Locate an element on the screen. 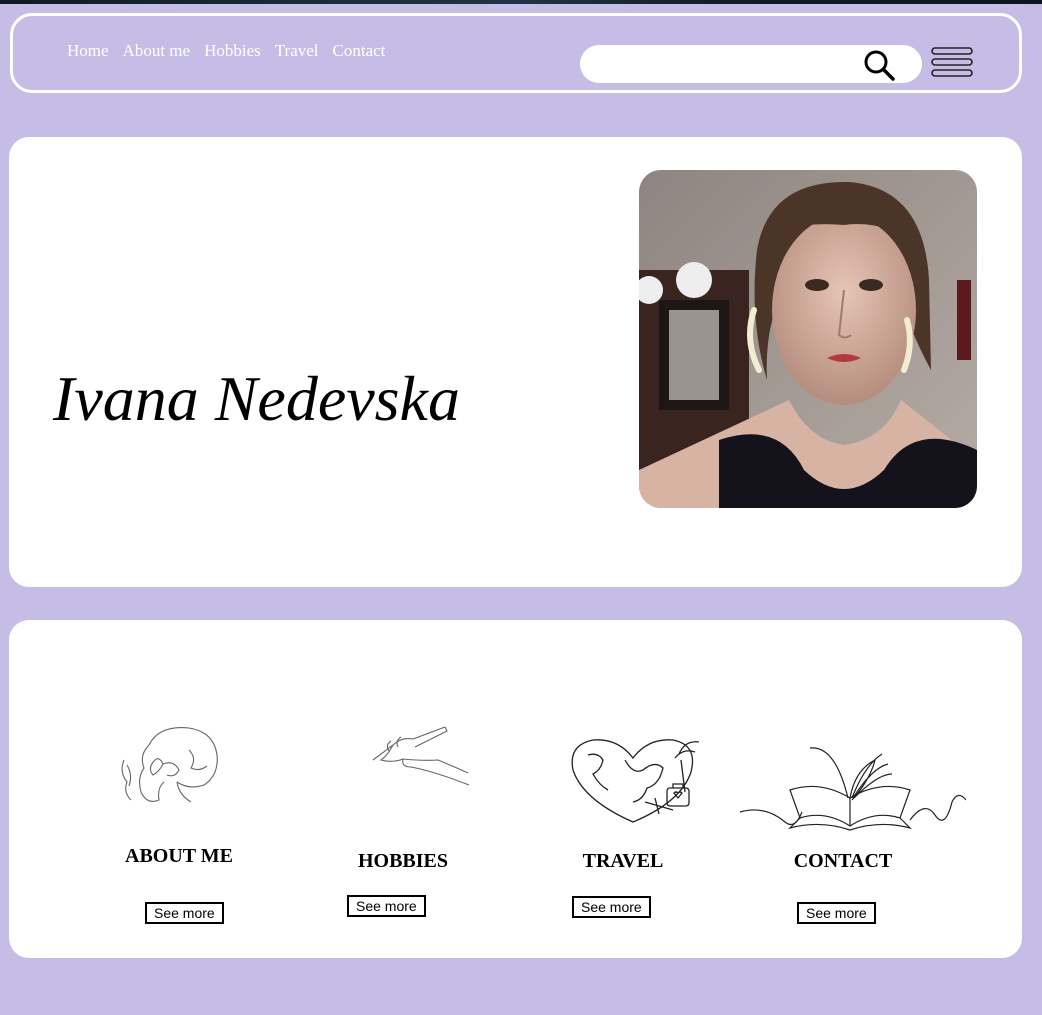 The image size is (1042, 1015). card-title: TRAVEL is located at coordinates (623, 861).